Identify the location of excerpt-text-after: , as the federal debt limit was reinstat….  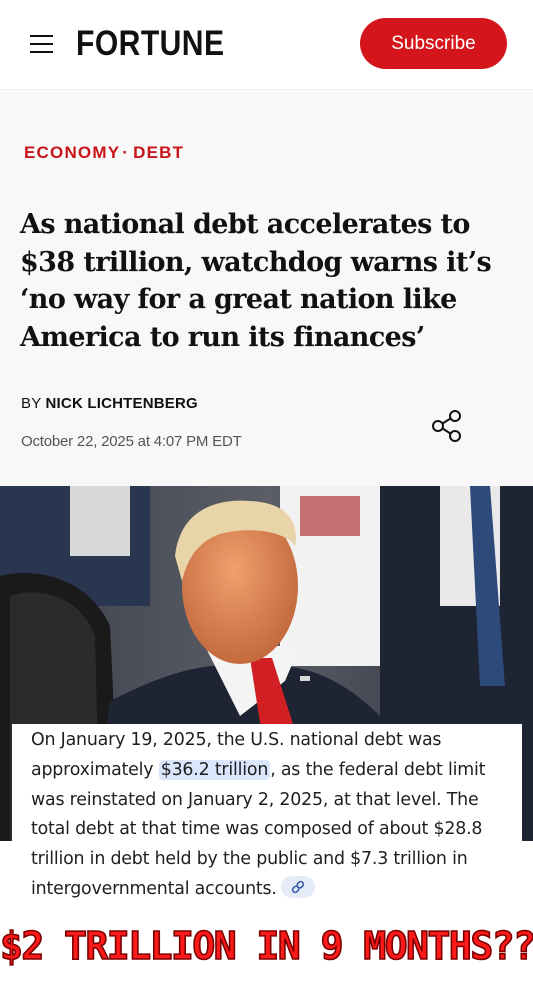
(258, 829).